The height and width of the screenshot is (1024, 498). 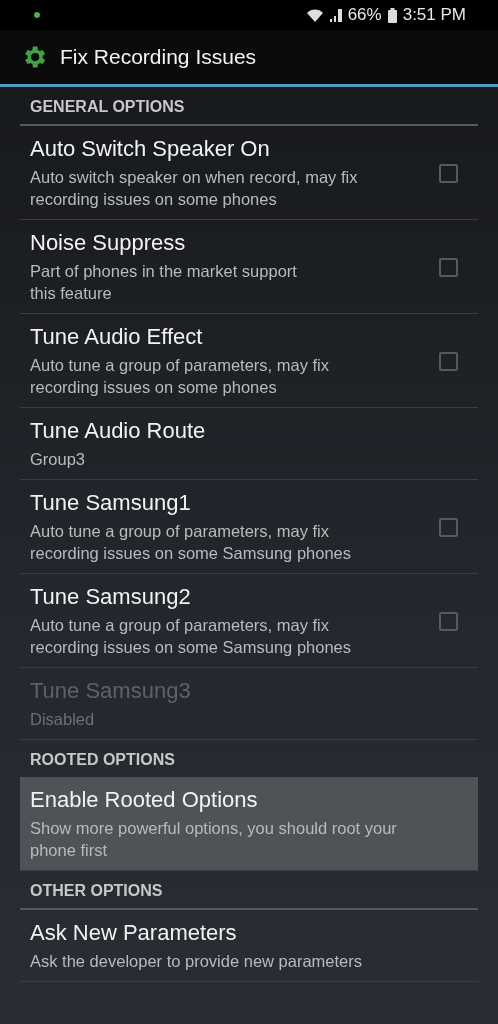 I want to click on section-header: OTHER OPTIONS, so click(x=249, y=890).